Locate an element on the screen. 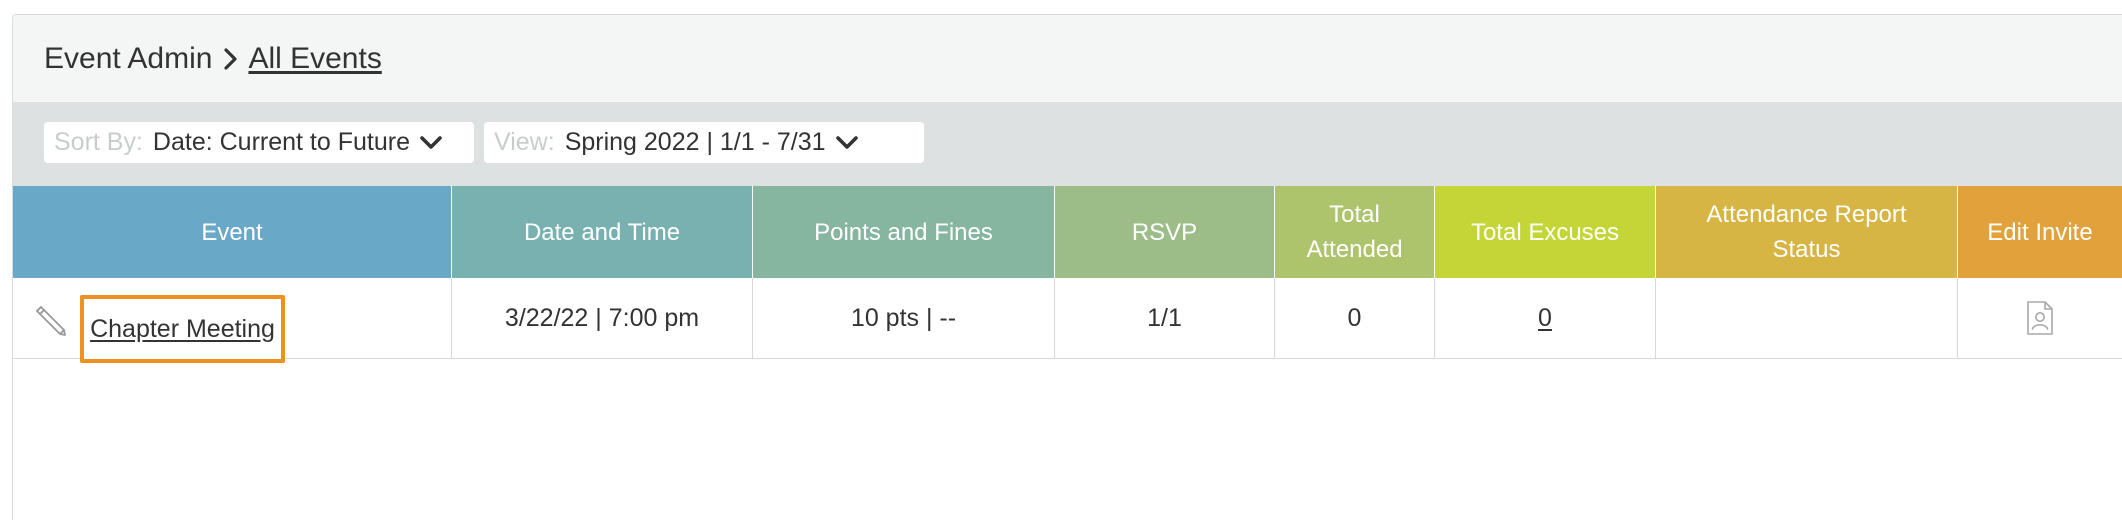 Image resolution: width=2122 pixels, height=520 pixels. column-header-label: Total Attended is located at coordinates (1354, 232).